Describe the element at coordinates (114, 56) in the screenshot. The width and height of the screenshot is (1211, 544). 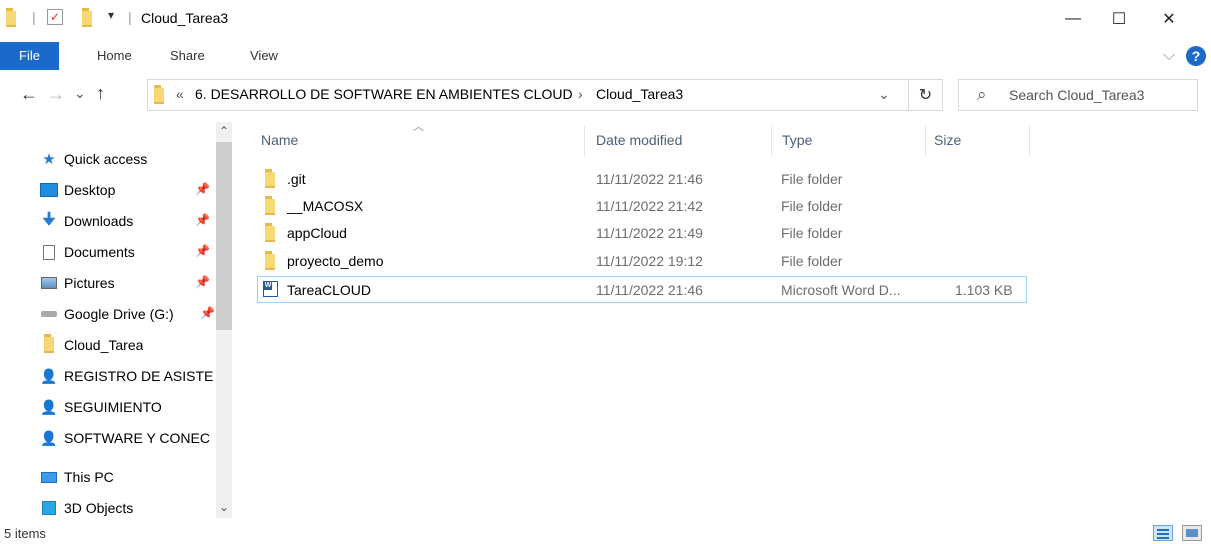
I see `tab-home: Home` at that location.